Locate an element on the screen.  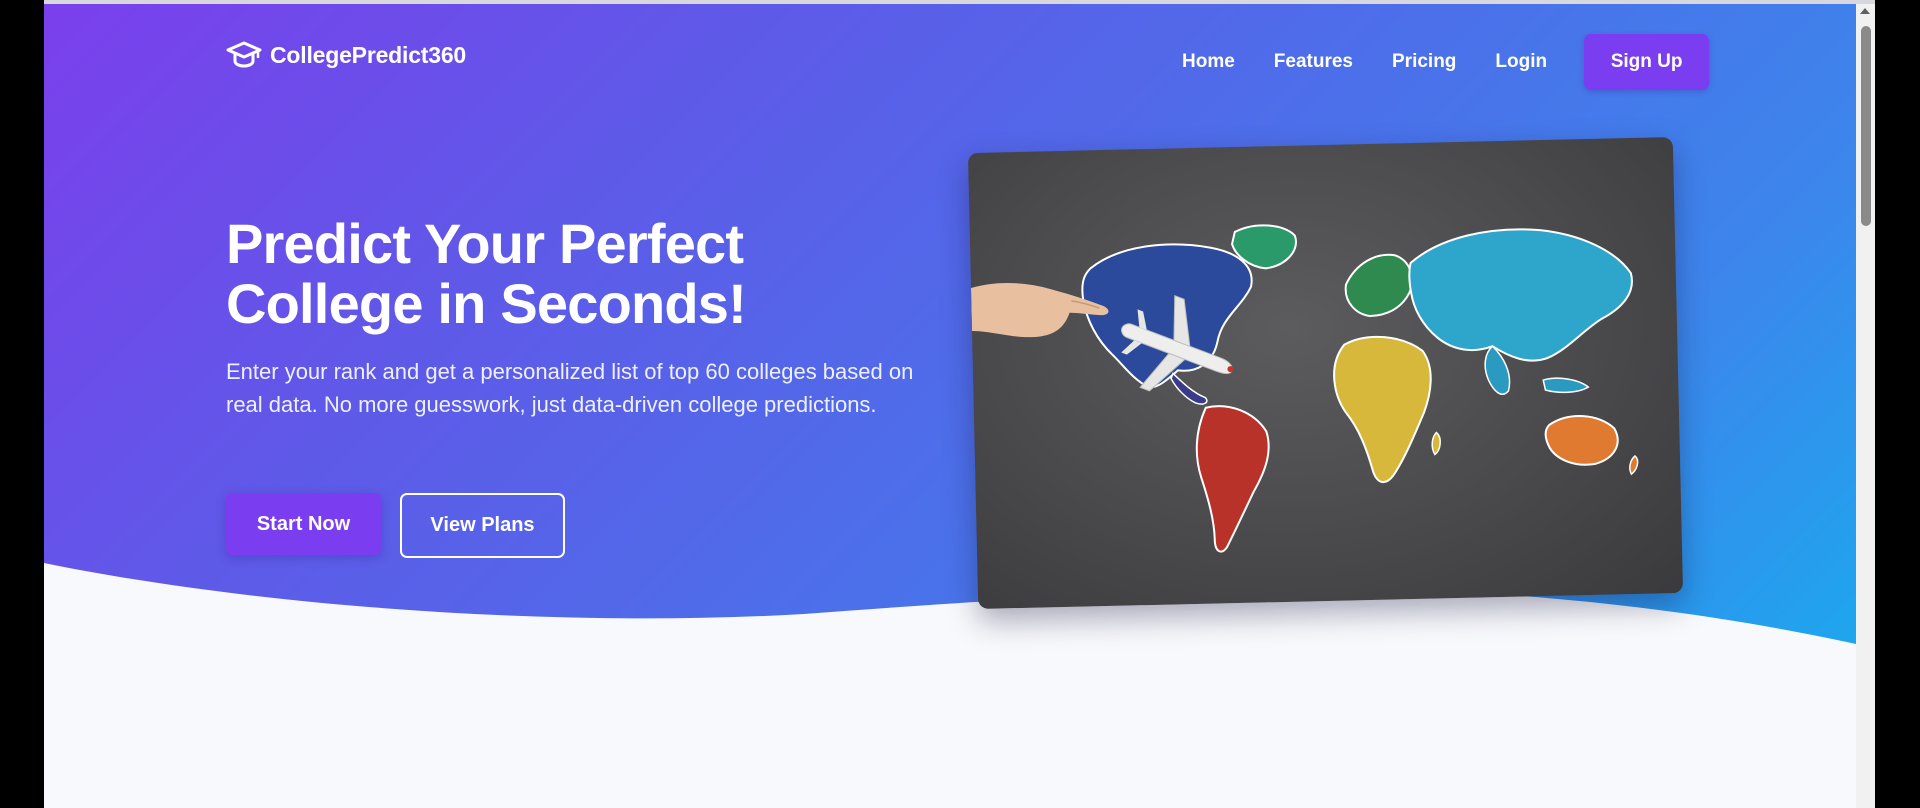
scroll-up-arrow-icon is located at coordinates (1865, 11).